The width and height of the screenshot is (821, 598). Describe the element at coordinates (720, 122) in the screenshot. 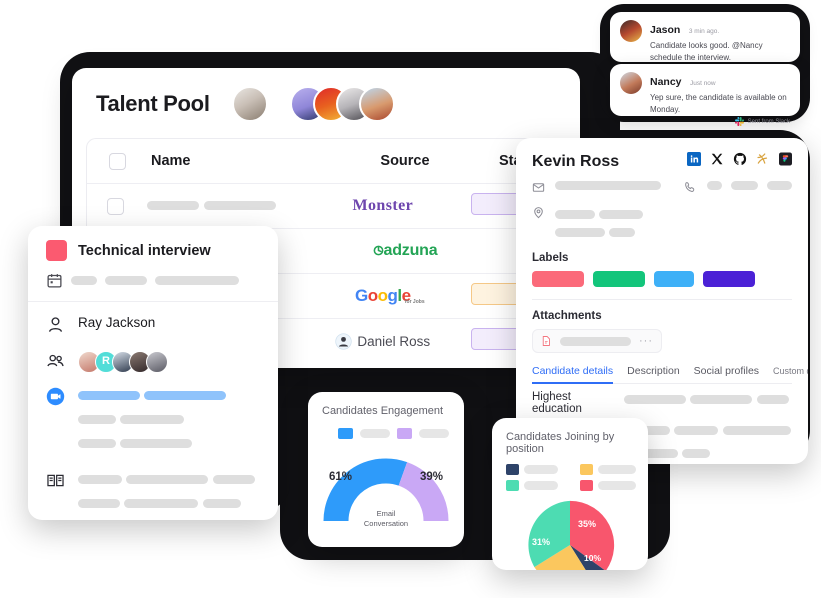

I see `sent-from-slack-badge: Sent from Slack` at that location.